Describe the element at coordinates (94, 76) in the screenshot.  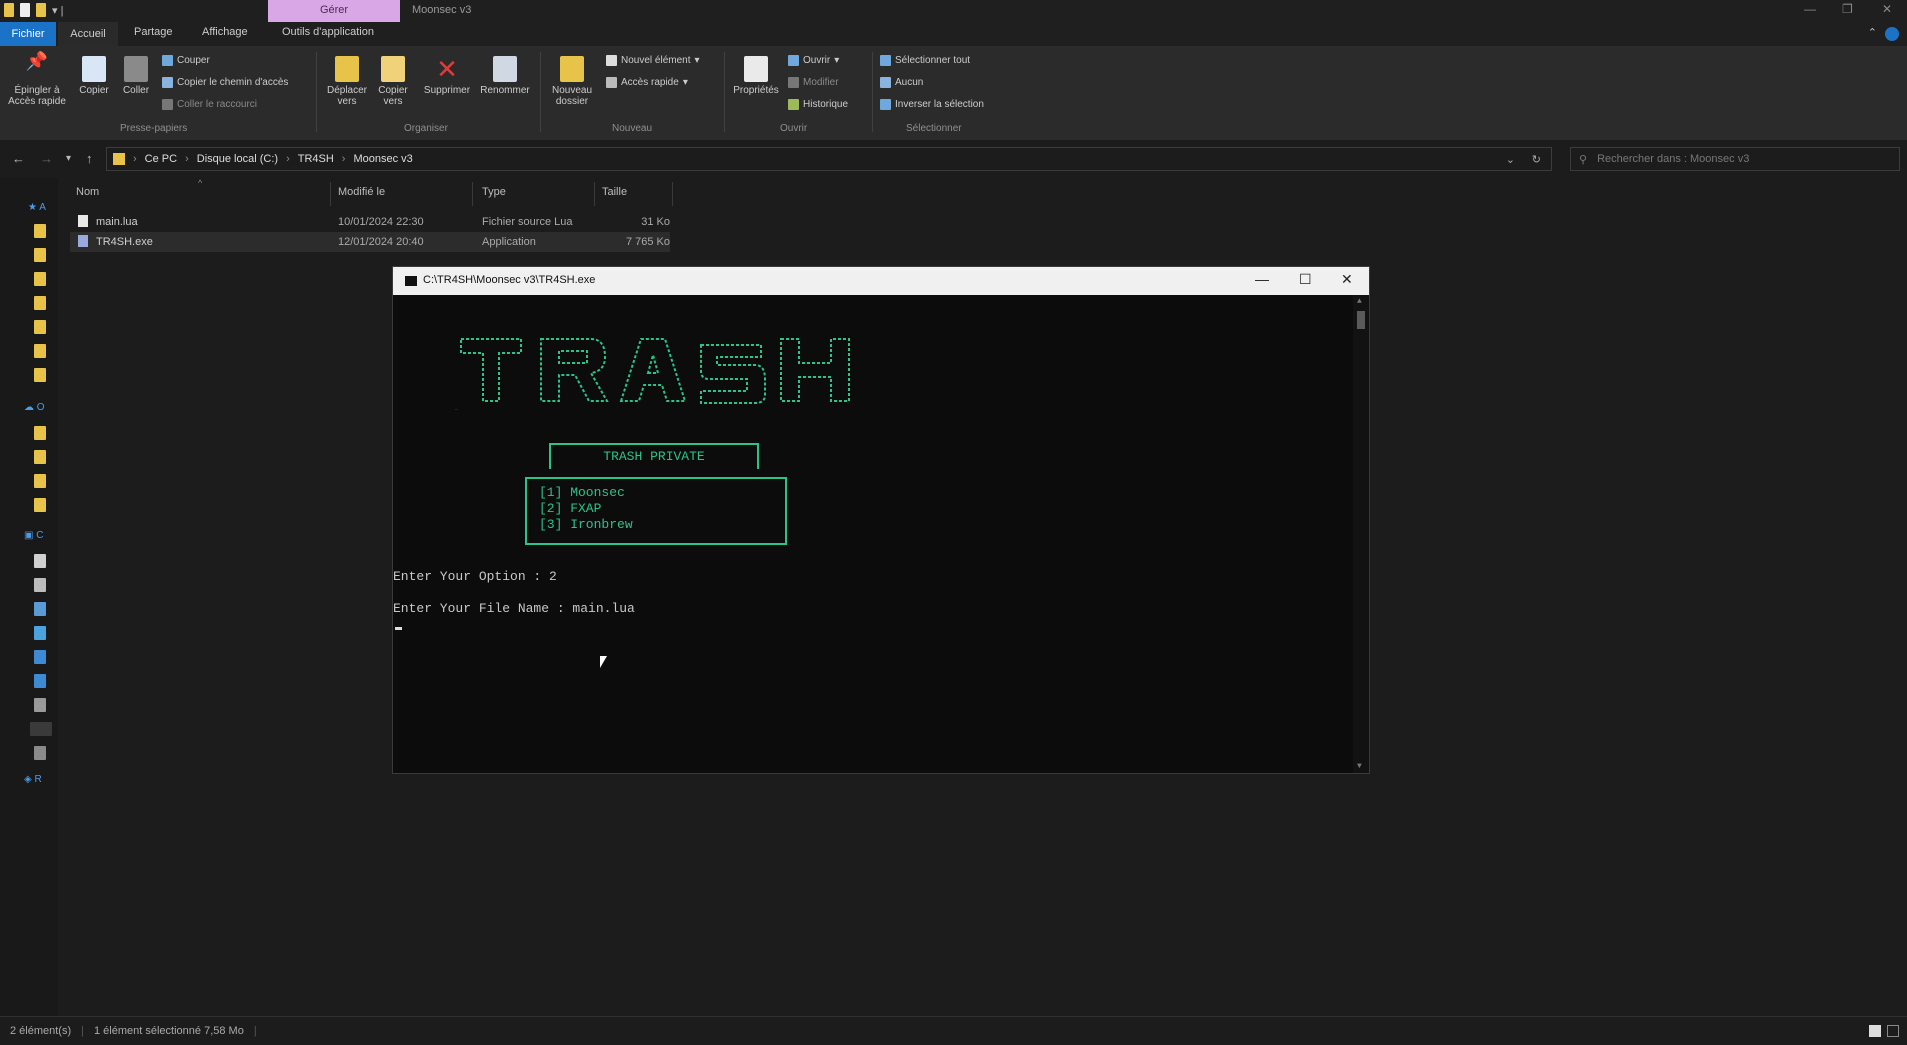
I see `copy-button: Copier` at that location.